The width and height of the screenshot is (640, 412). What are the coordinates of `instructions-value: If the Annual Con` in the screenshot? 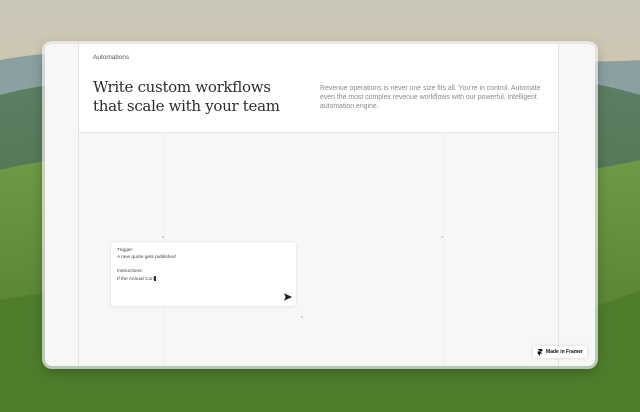 It's located at (135, 279).